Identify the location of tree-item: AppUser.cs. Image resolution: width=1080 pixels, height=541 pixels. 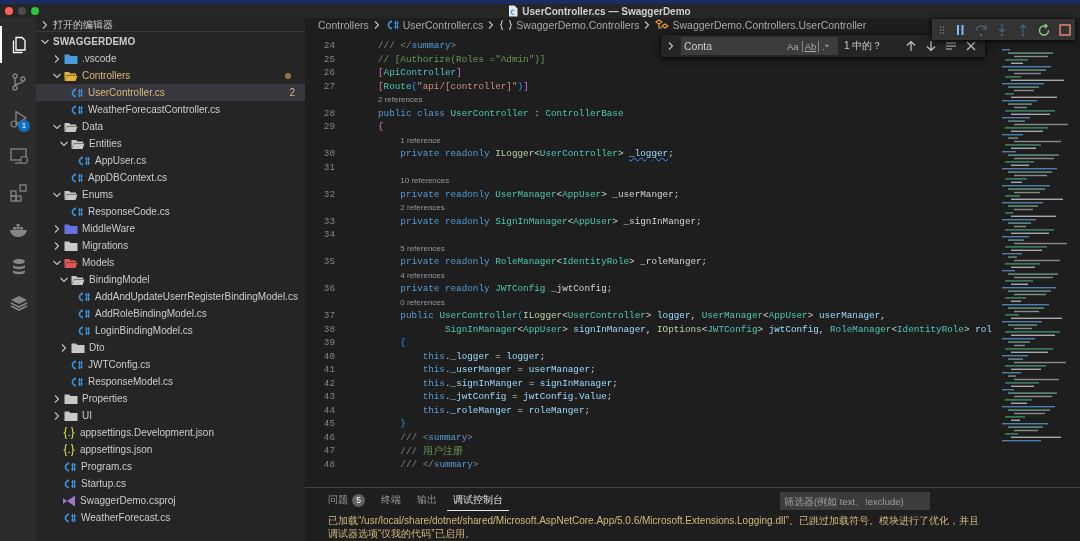
(170, 160).